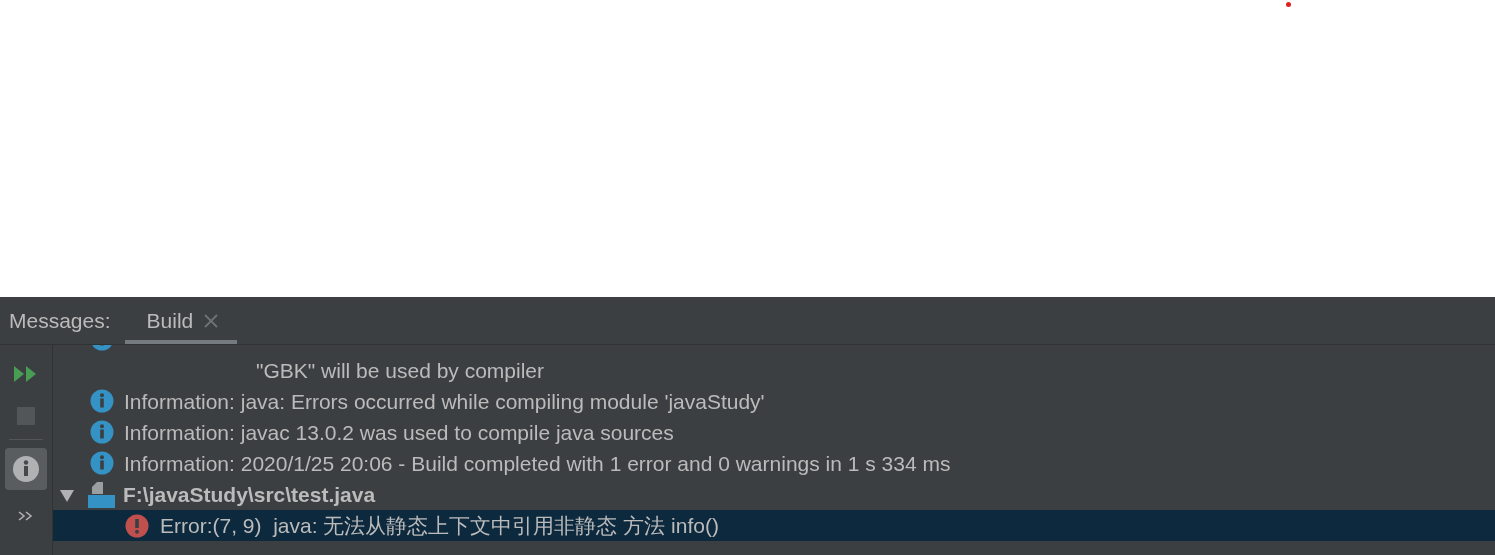 This screenshot has height=555, width=1495. What do you see at coordinates (26, 516) in the screenshot?
I see `more-icon` at bounding box center [26, 516].